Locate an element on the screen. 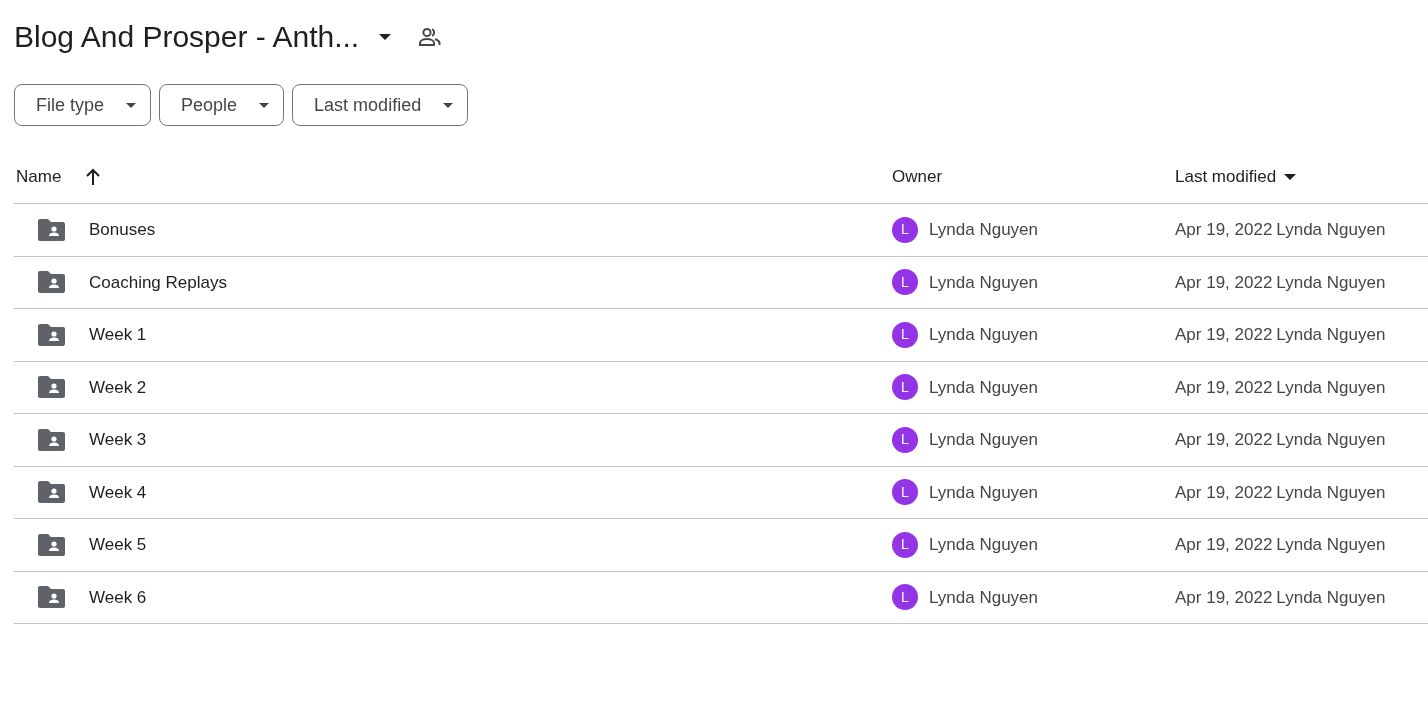  filter-dropdown: Last modified is located at coordinates (380, 105).